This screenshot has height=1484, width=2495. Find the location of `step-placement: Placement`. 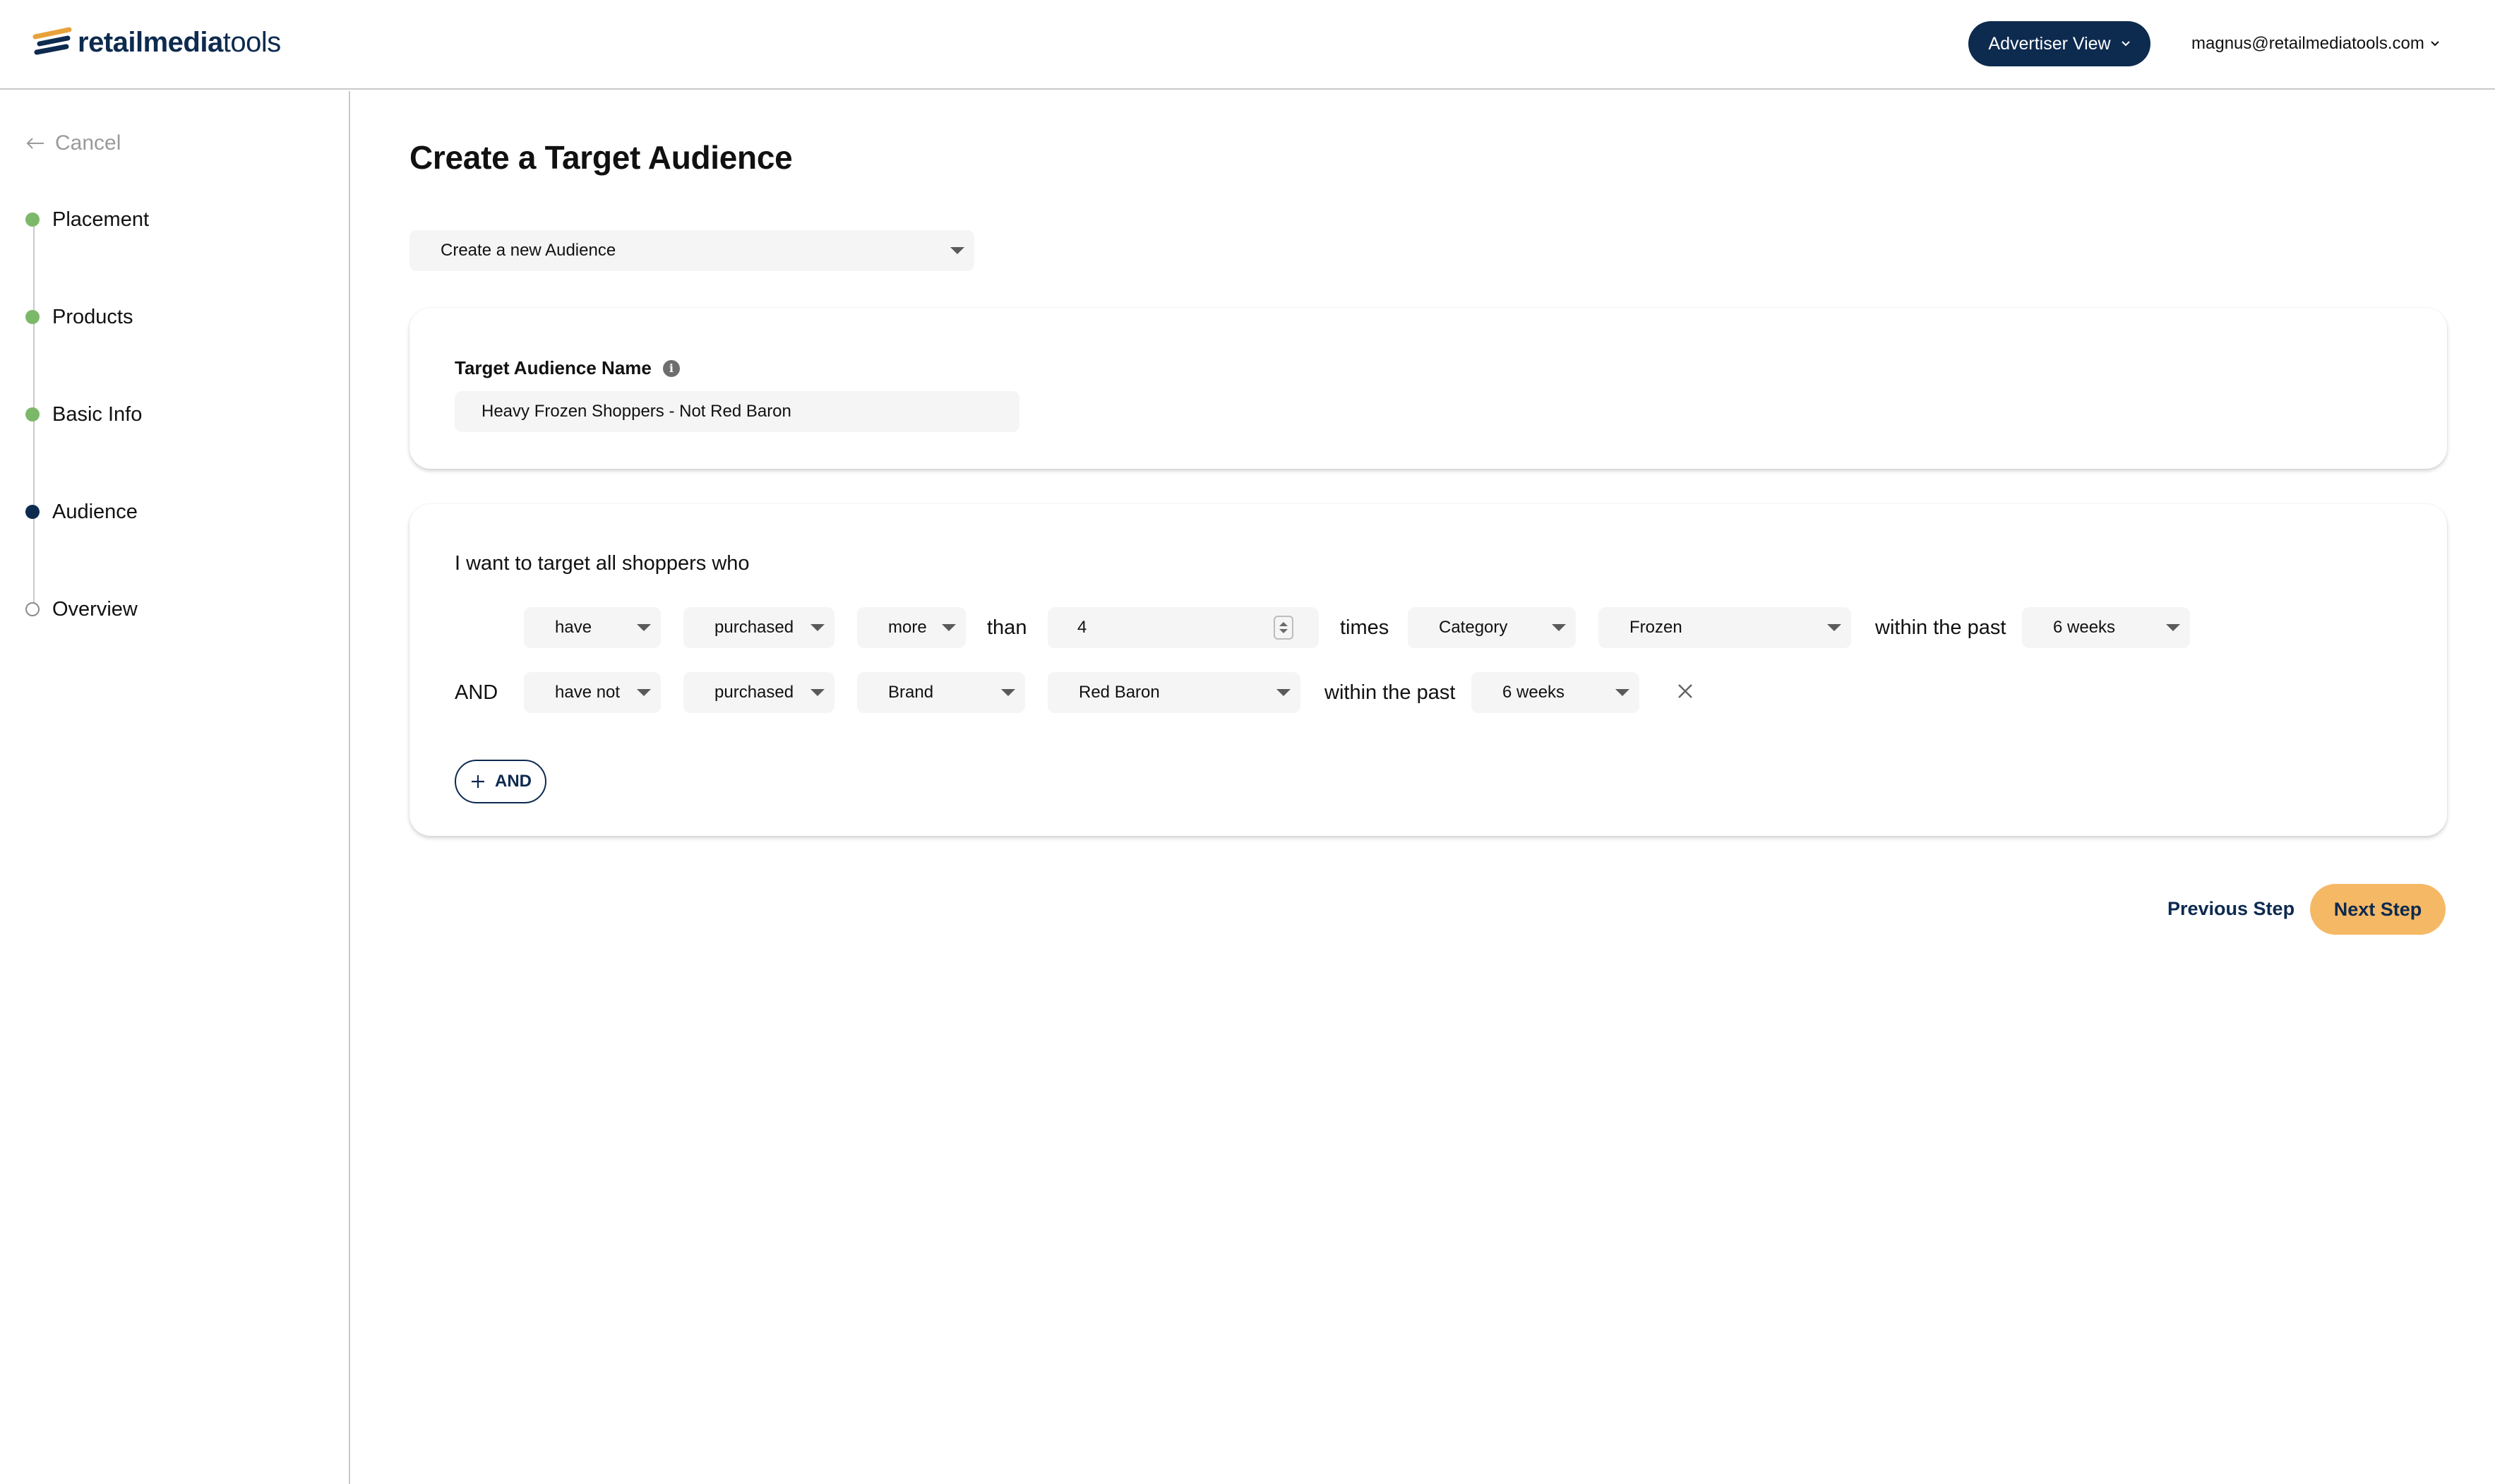

step-placement: Placement is located at coordinates (87, 220).